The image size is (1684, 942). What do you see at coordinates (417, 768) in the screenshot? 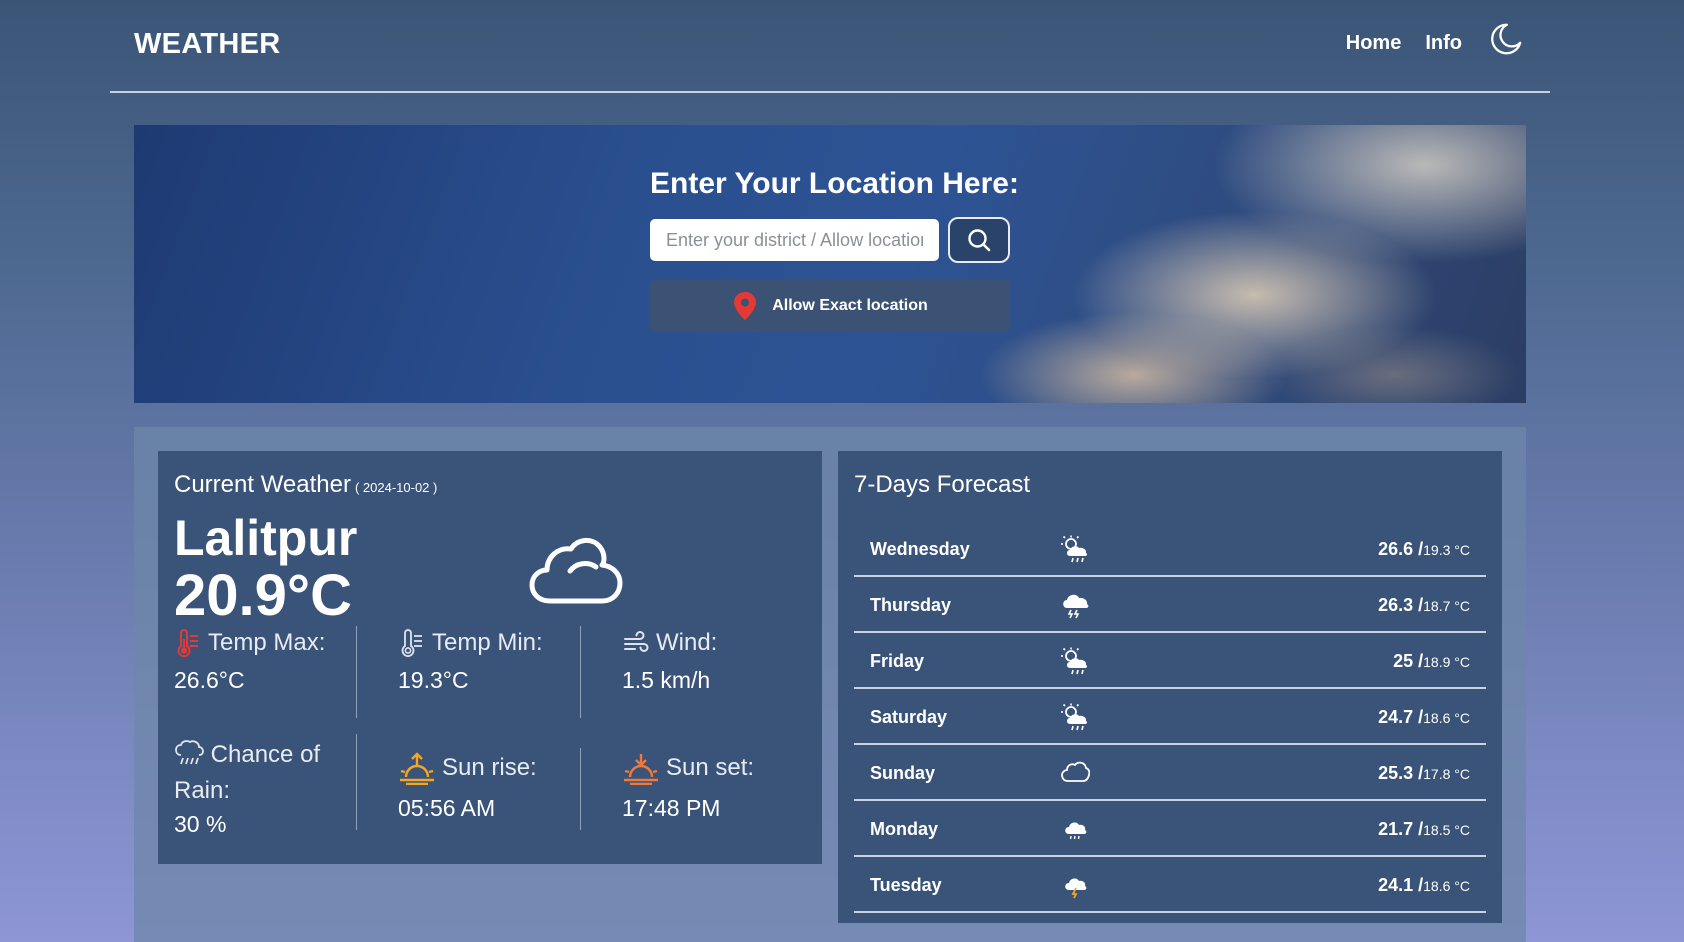
I see `sunrise-icon` at bounding box center [417, 768].